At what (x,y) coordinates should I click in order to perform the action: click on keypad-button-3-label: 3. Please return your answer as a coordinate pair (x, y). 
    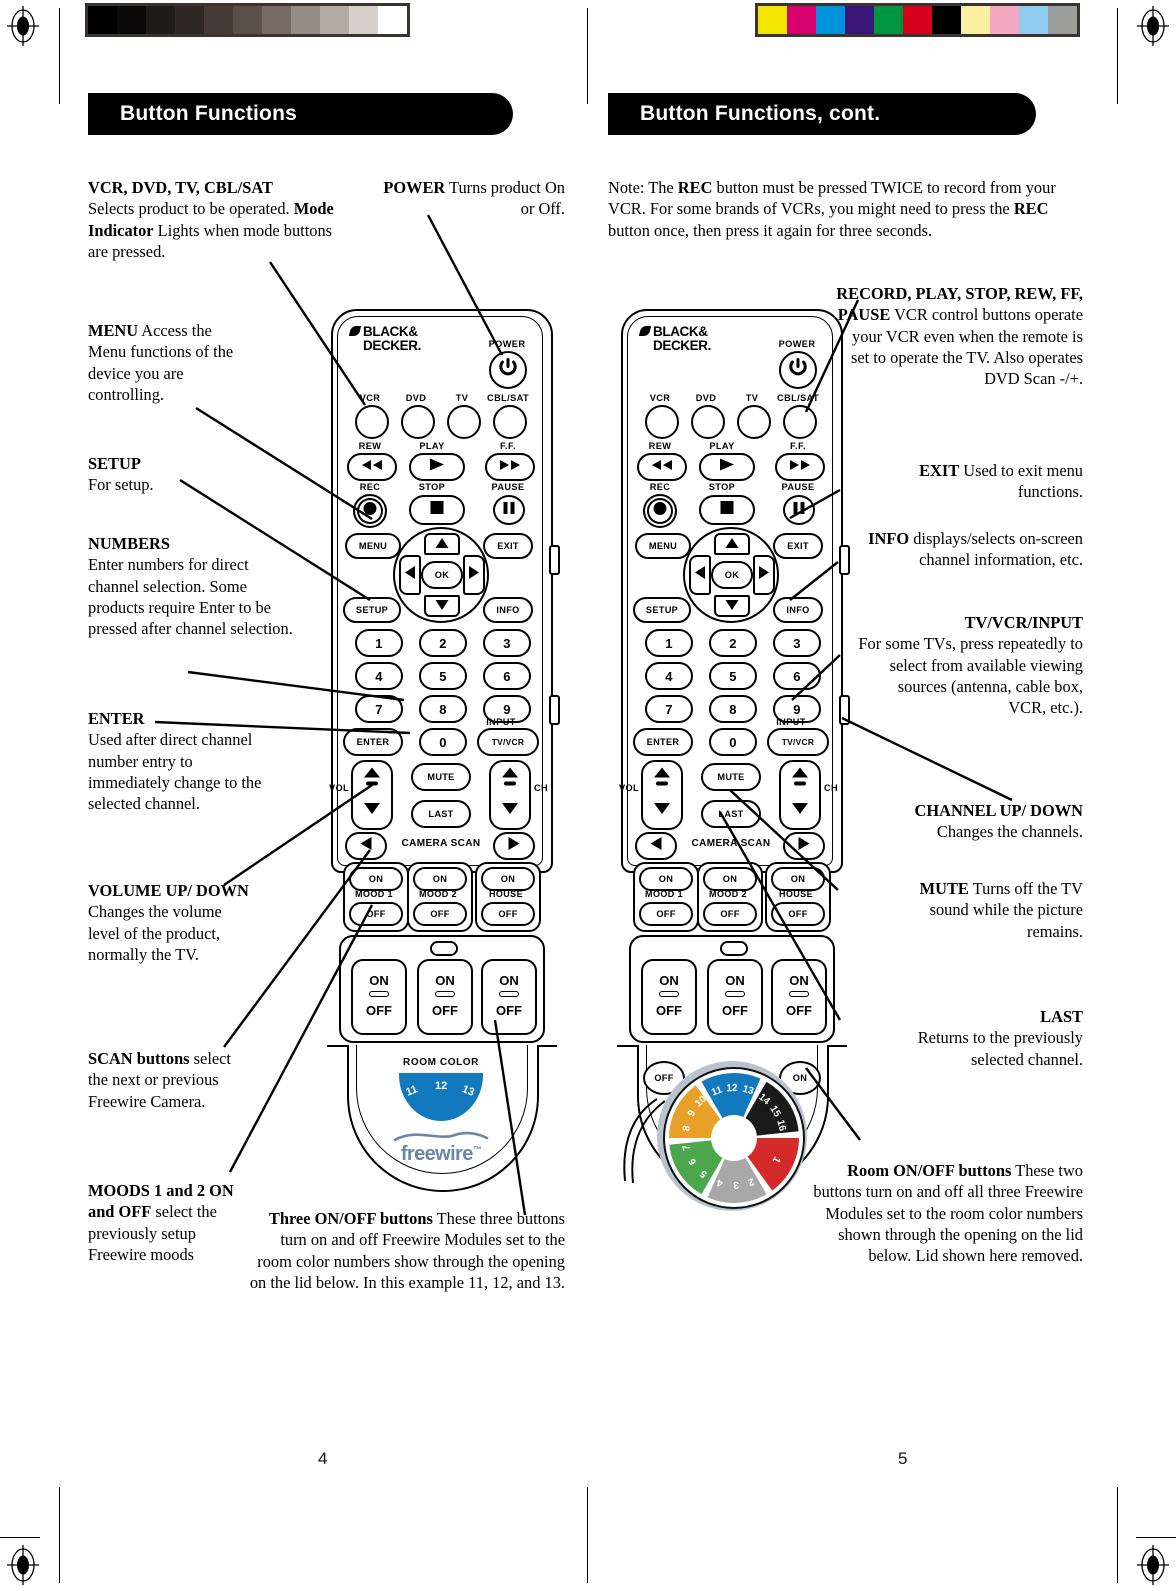
    Looking at the image, I should click on (797, 643).